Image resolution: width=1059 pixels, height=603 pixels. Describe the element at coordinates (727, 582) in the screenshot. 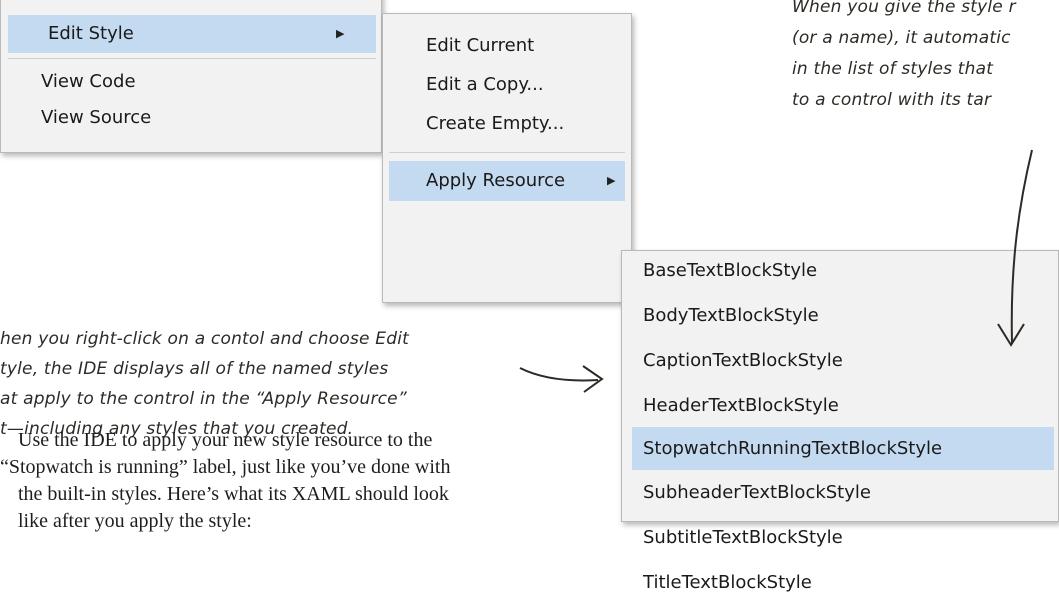

I see `resource-item-label: TitleTextBlockStyle` at that location.